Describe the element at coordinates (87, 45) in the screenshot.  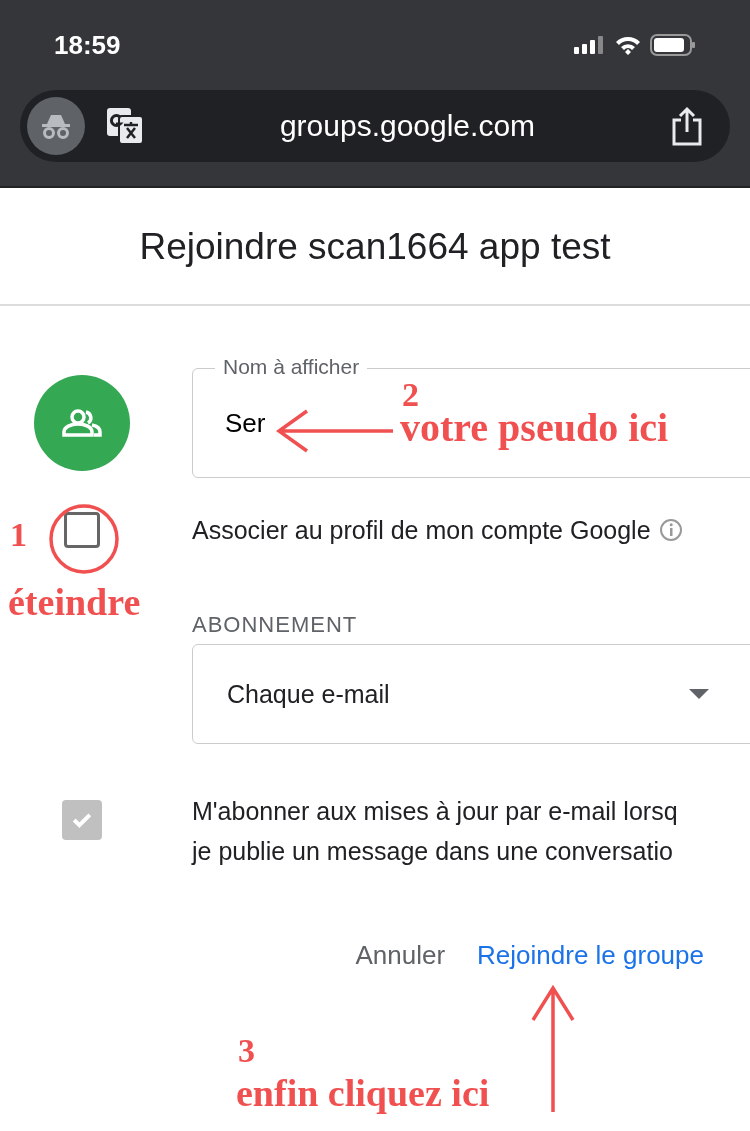
I see `status-time: 18:59` at that location.